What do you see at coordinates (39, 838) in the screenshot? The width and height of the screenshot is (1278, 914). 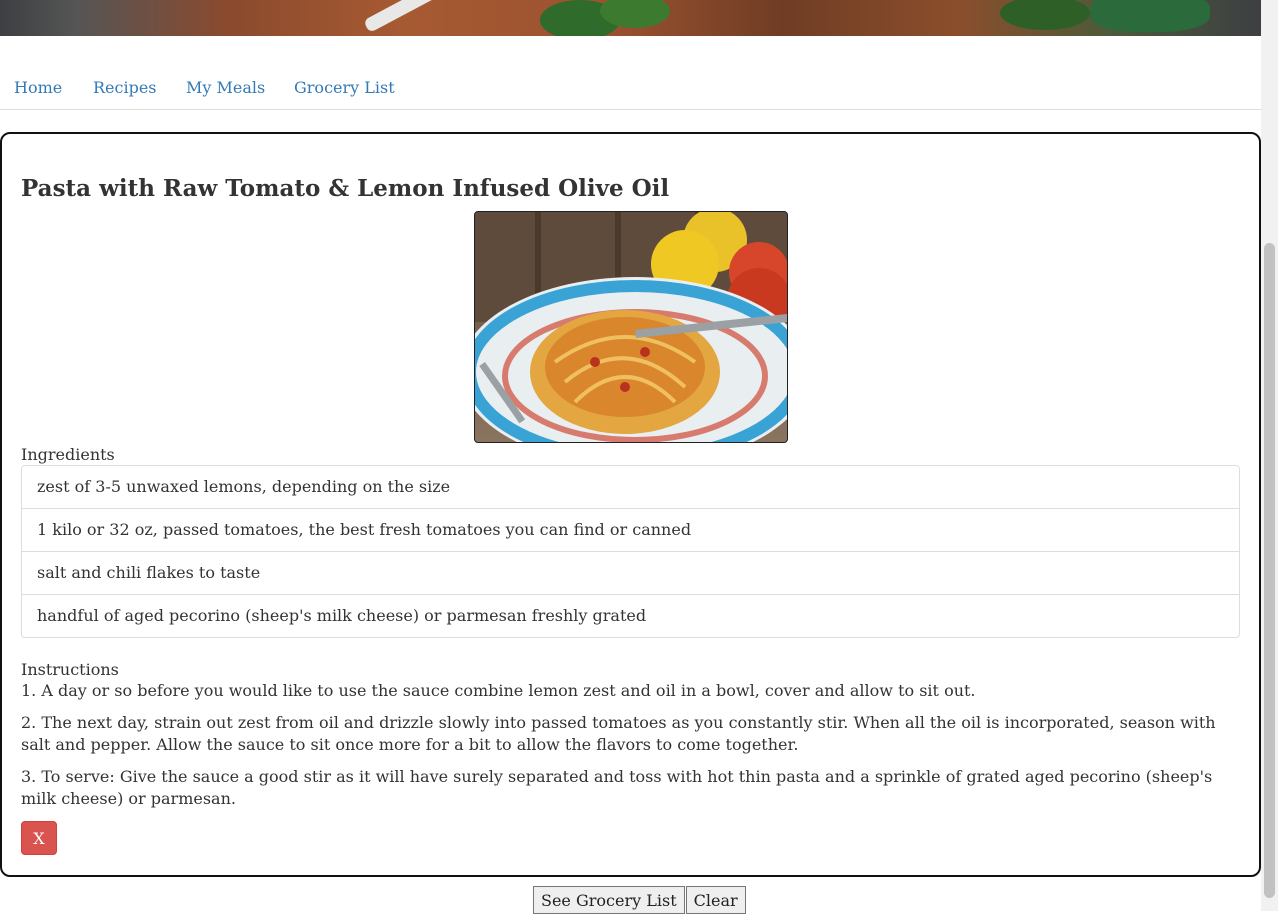 I see `remove-recipe-button: X` at bounding box center [39, 838].